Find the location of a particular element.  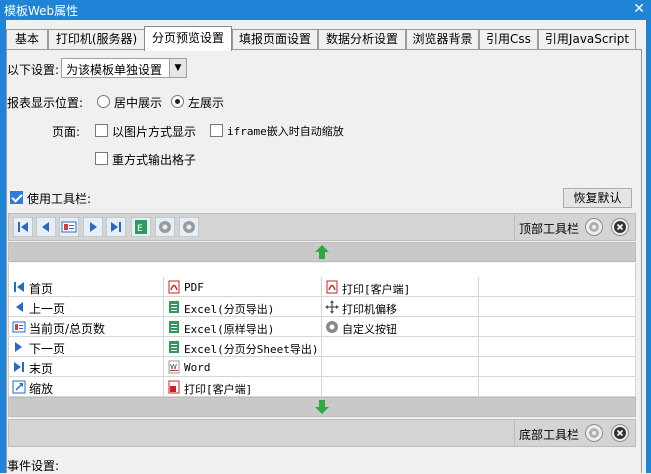

grid-item-label: PDF is located at coordinates (194, 287).